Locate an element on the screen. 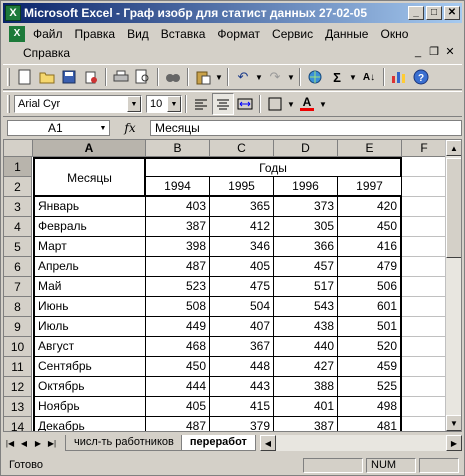  font-size-select: 10 ▼ is located at coordinates (164, 104).